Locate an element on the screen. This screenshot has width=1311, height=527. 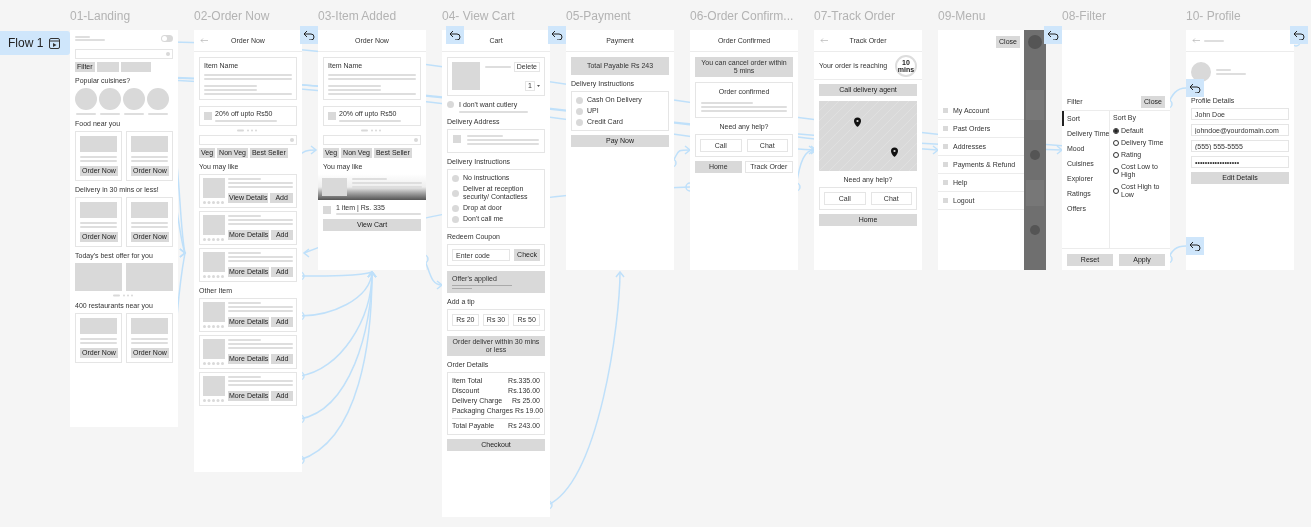
play-frame-icon is located at coordinates (55, 43).